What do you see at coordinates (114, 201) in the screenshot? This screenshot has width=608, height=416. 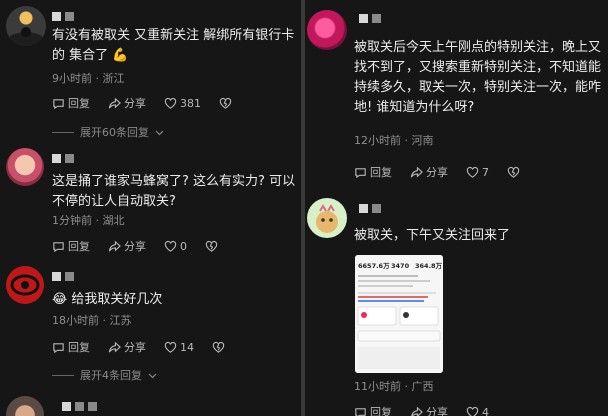 I see `comment-line: 不停的让人自动取关?` at bounding box center [114, 201].